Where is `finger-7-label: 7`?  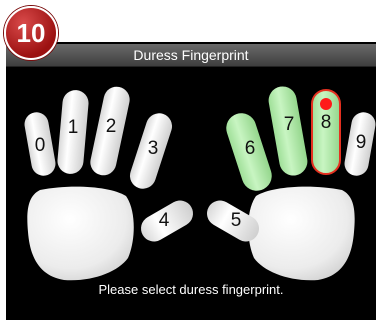 finger-7-label: 7 is located at coordinates (289, 124).